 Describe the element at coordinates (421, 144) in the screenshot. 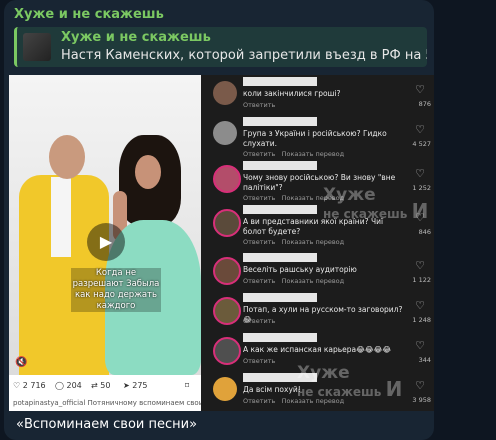

I see `like-count: 4 527` at that location.